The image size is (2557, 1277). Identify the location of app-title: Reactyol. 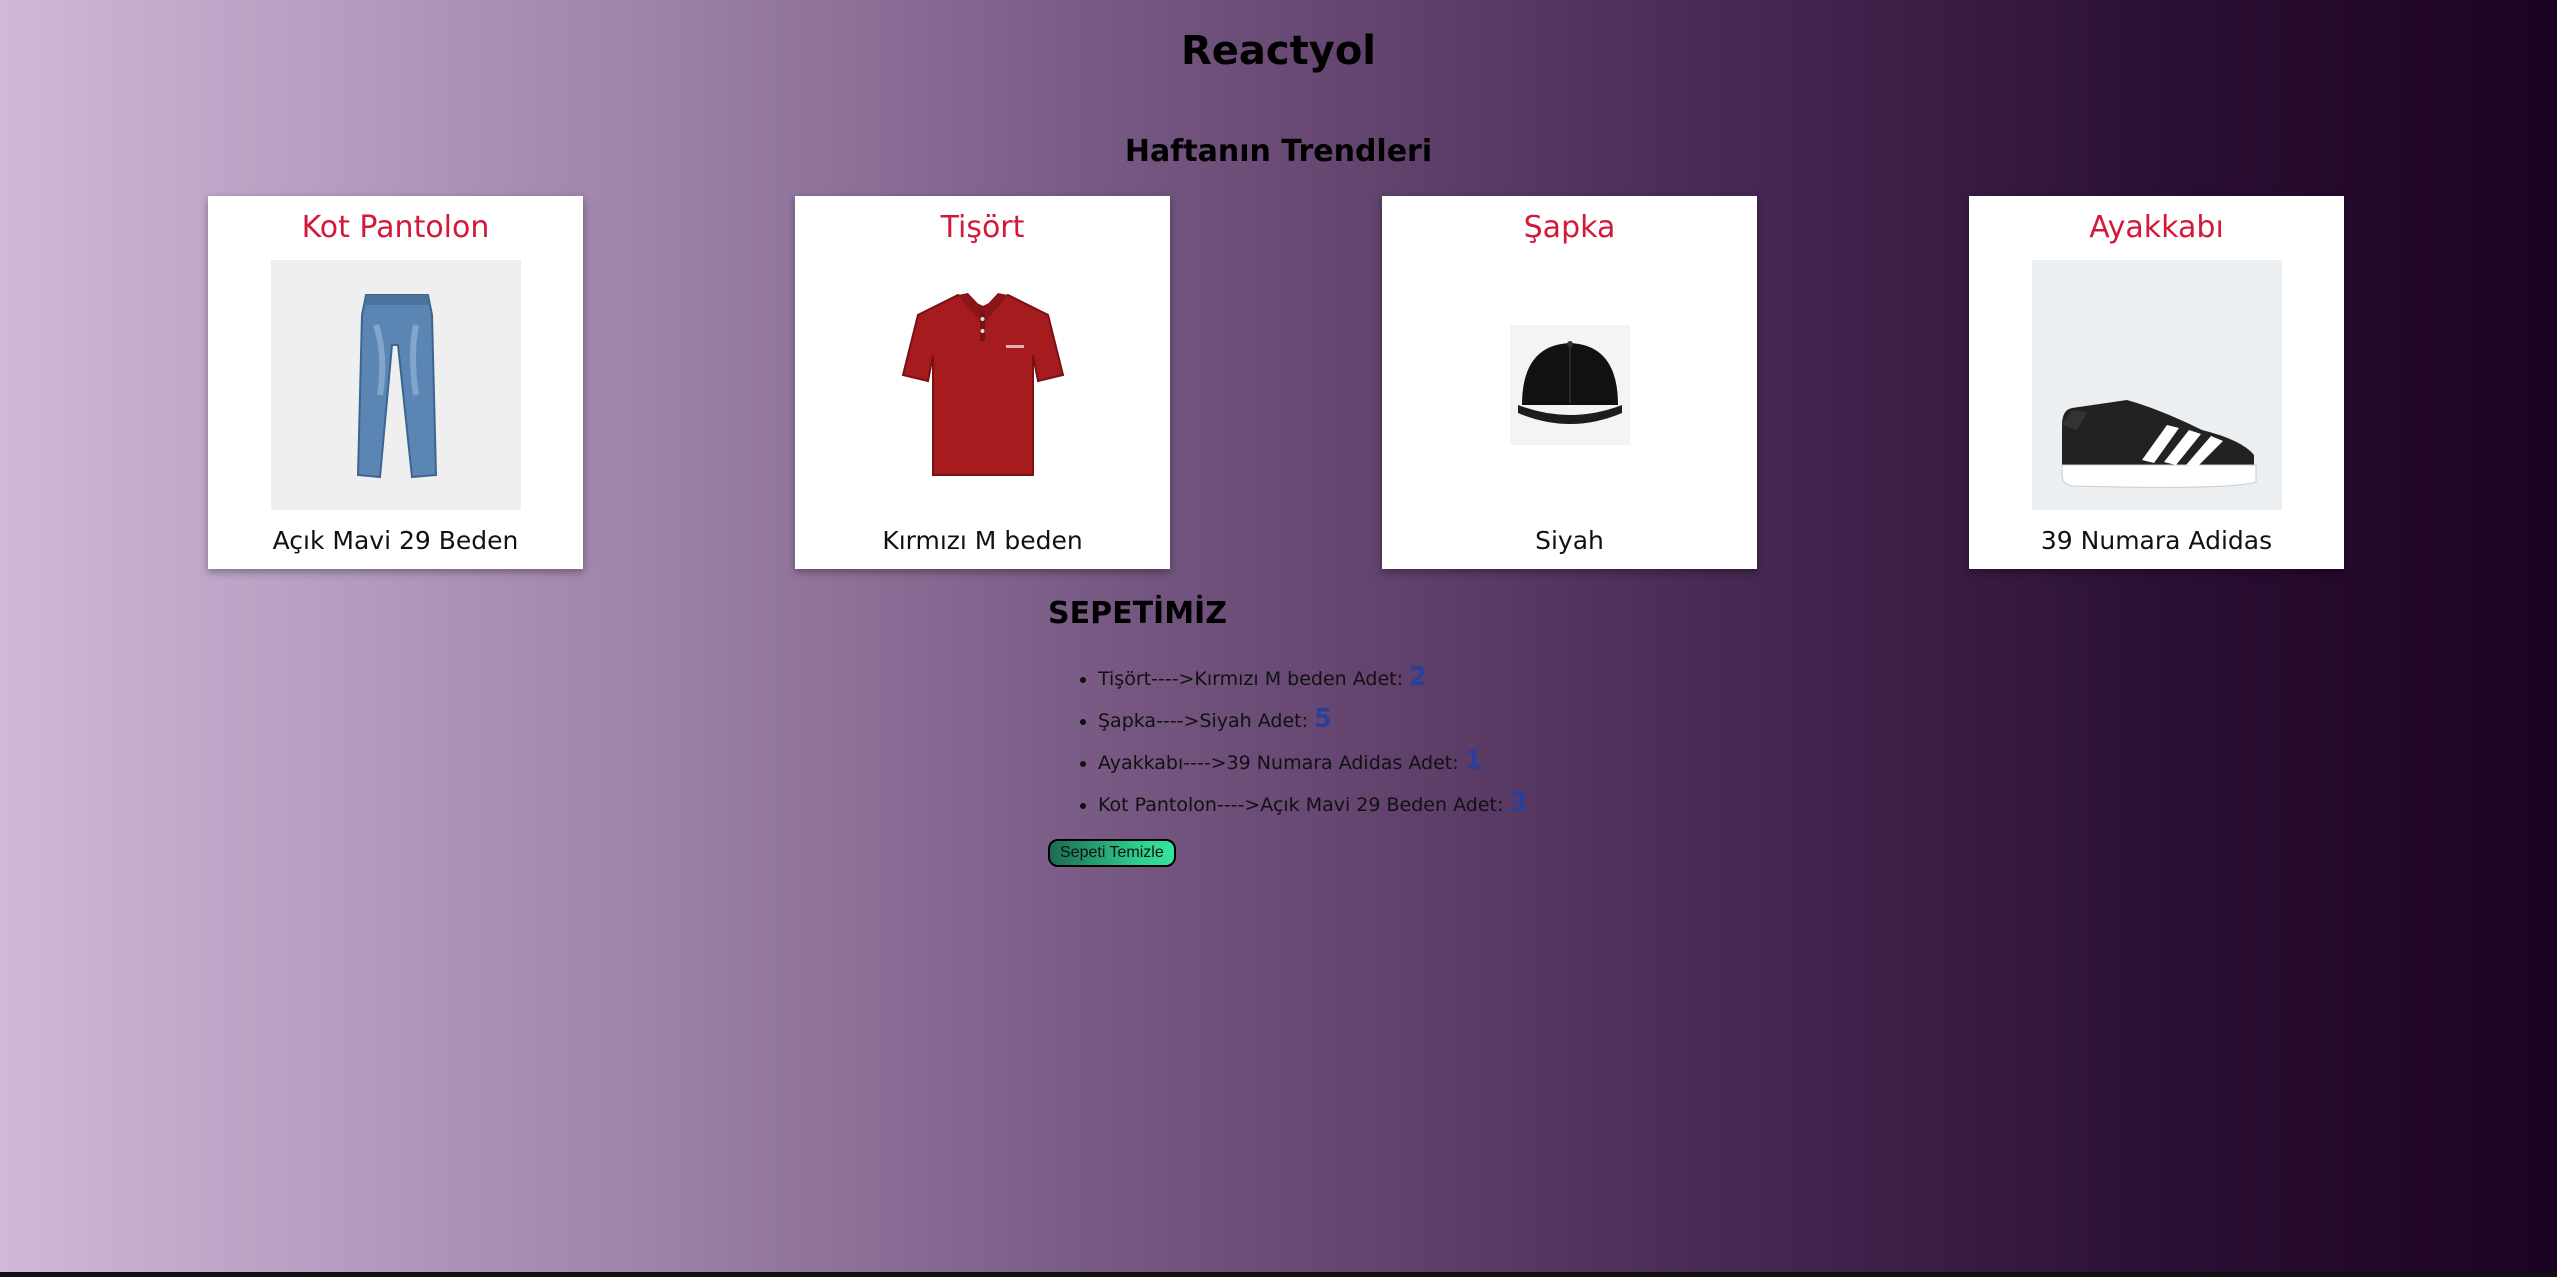
(1278, 51).